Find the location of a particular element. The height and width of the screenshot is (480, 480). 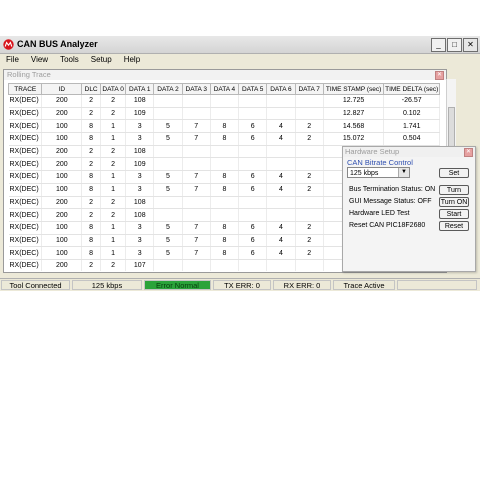

table-cell: 12.725 is located at coordinates (354, 101).